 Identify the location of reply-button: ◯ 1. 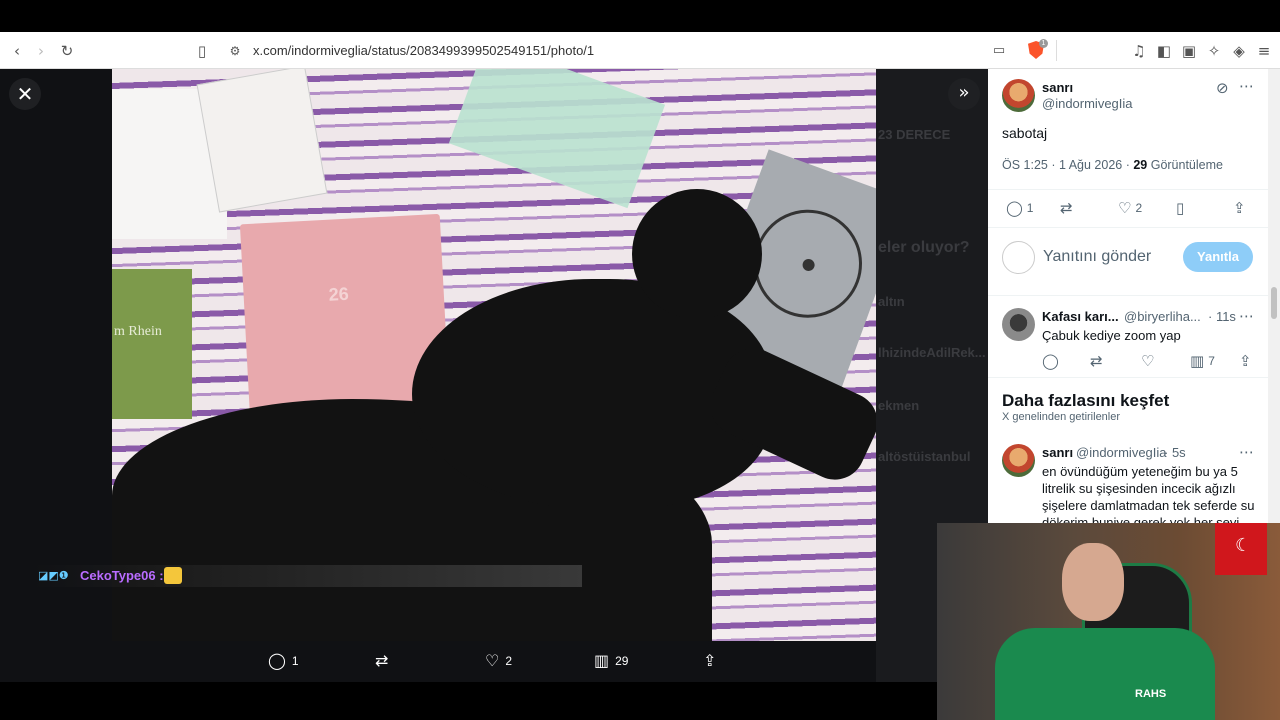
(1019, 208).